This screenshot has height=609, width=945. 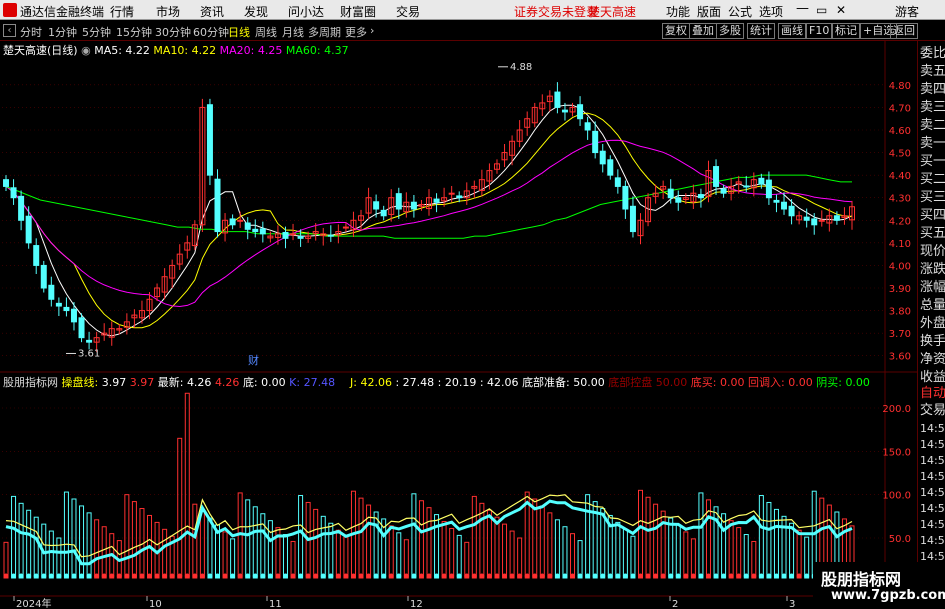 I want to click on side-sell1: 卖一, so click(x=932, y=144).